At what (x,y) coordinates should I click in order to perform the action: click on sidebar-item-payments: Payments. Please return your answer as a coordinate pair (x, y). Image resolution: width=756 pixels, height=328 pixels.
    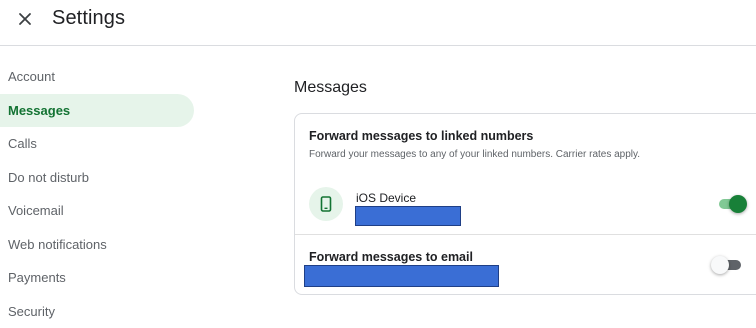
    Looking at the image, I should click on (97, 278).